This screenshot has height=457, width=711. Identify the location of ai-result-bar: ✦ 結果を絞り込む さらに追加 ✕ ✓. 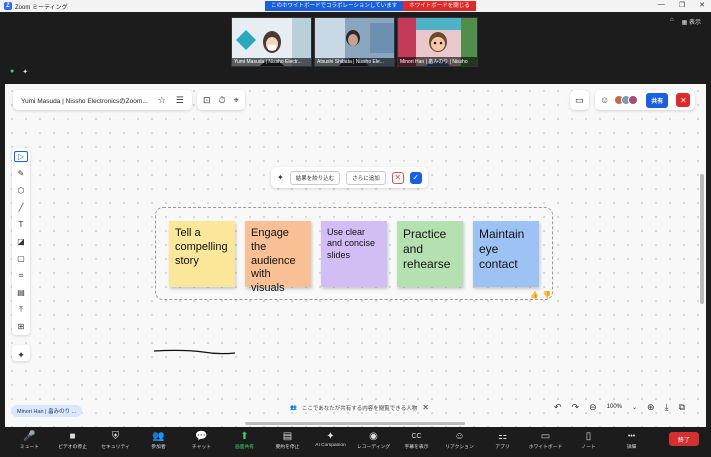
(349, 177).